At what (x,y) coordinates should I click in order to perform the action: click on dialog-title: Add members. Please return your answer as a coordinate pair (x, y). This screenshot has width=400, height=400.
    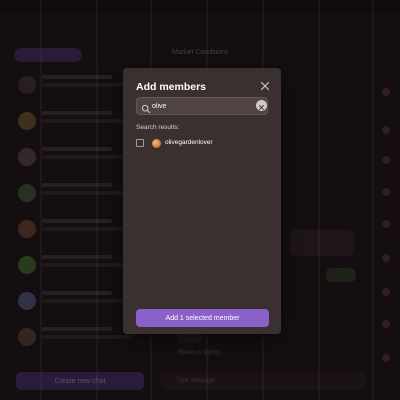
    Looking at the image, I should click on (171, 87).